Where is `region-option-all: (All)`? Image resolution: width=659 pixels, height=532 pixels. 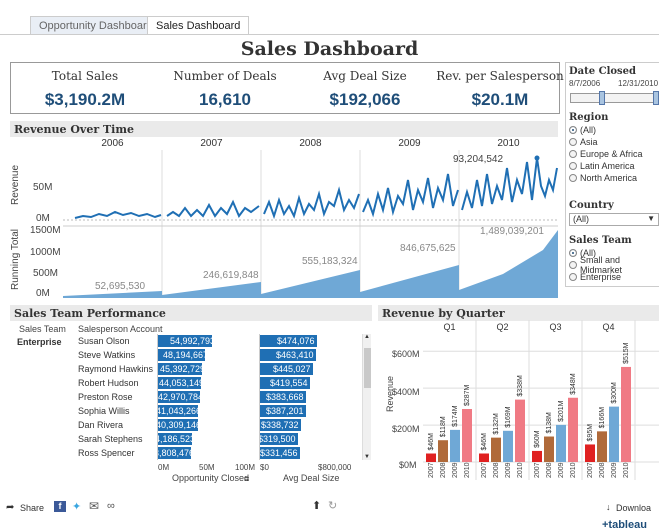 region-option-all: (All) is located at coordinates (606, 130).